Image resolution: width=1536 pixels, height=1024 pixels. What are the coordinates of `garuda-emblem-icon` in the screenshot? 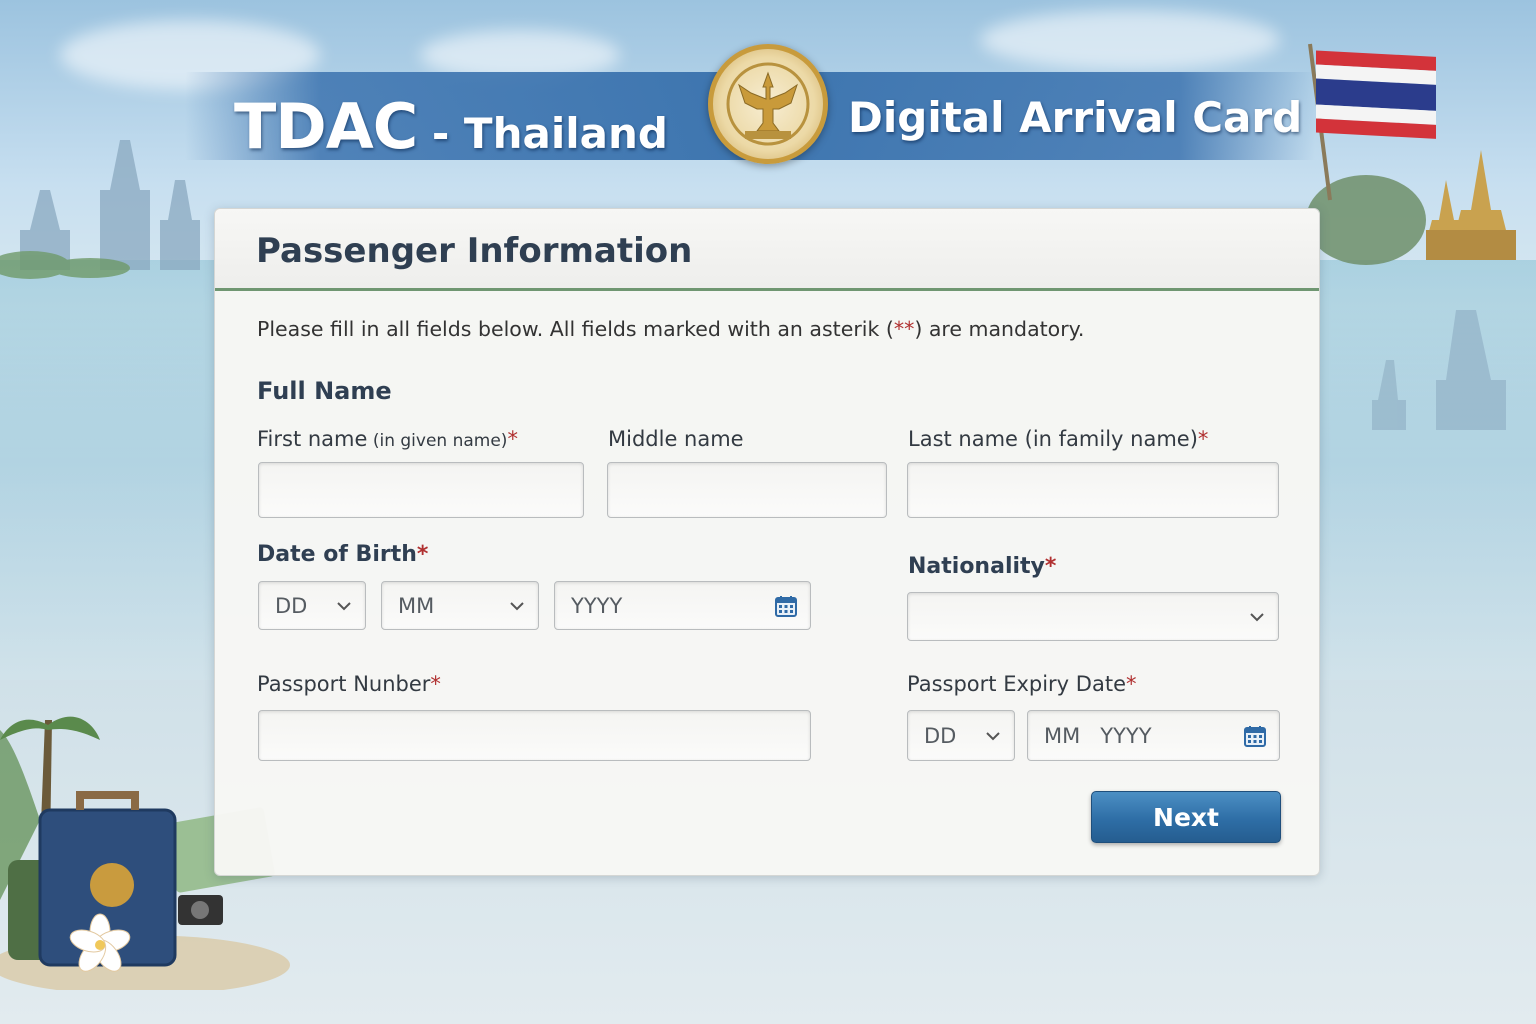 It's located at (768, 104).